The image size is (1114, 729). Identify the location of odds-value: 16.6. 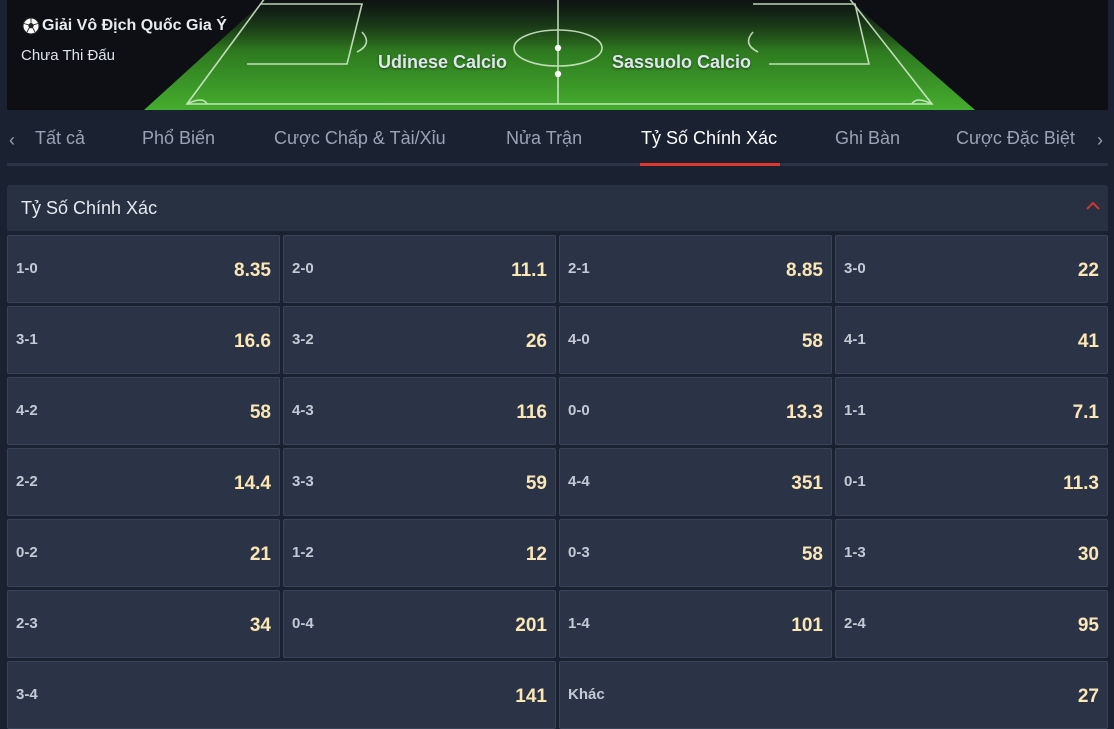
(252, 341).